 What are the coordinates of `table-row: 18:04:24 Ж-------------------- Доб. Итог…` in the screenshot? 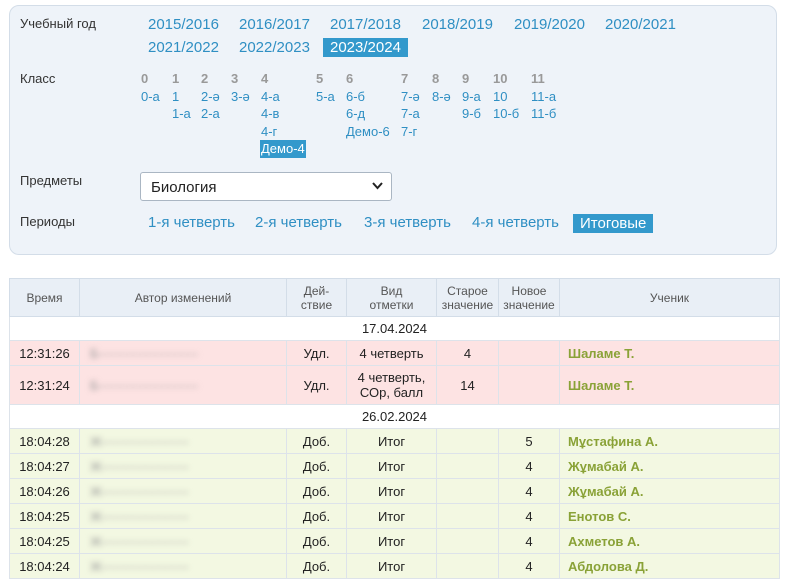 It's located at (394, 566).